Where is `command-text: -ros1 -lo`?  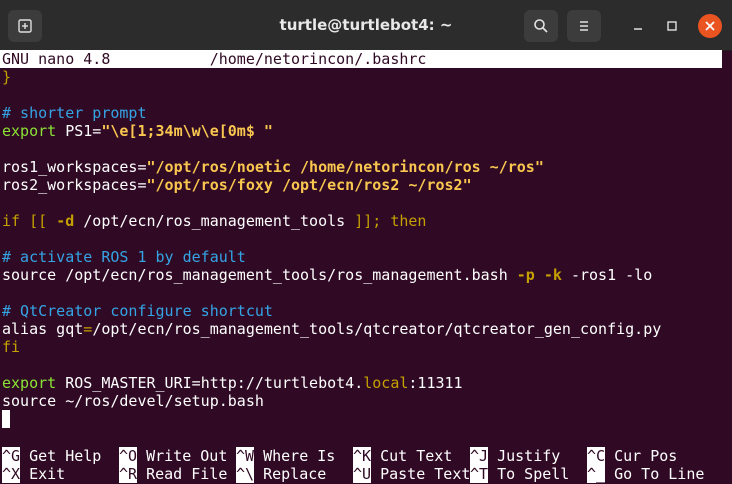 command-text: -ros1 -lo is located at coordinates (607, 275).